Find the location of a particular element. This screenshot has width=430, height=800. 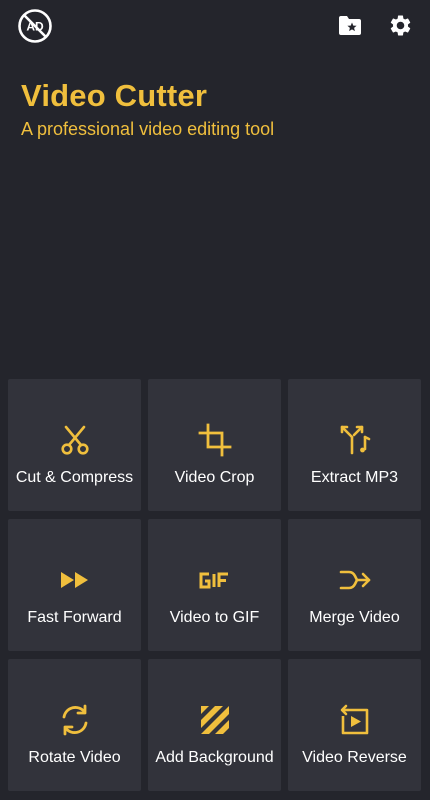

tool-fast-forward: Fast Forward is located at coordinates (74, 585).